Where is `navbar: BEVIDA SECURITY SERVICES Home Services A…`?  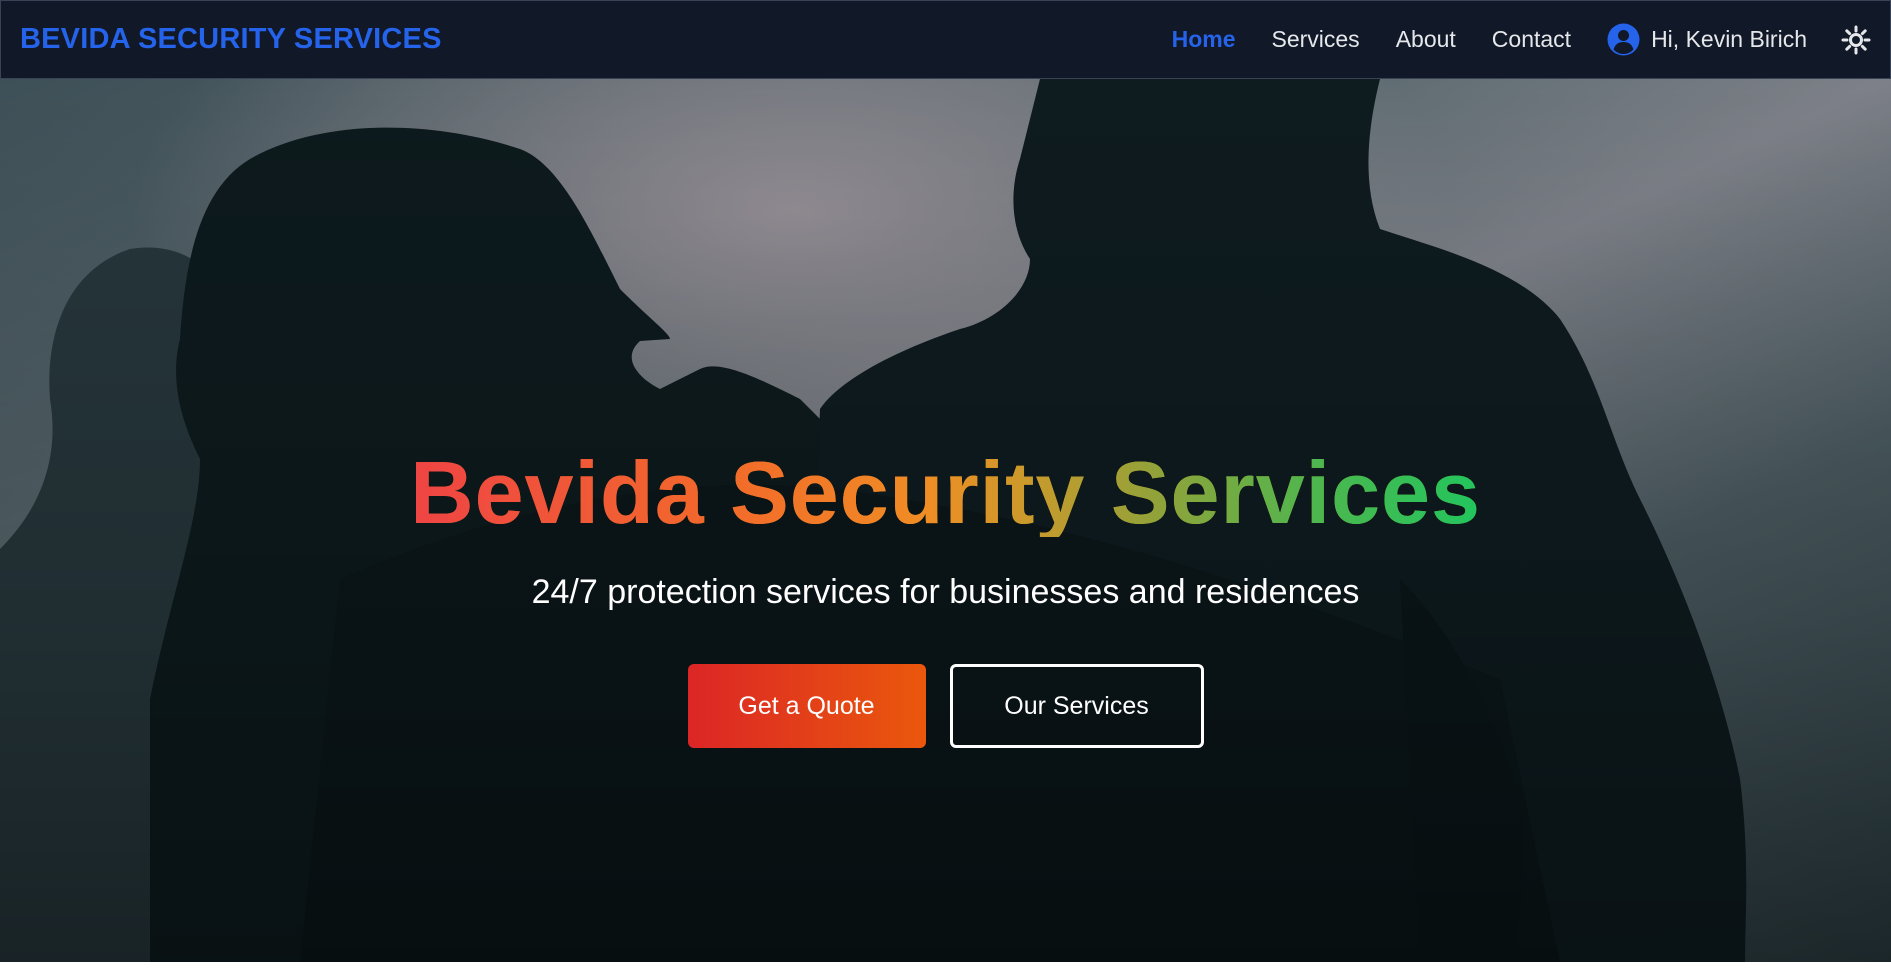
navbar: BEVIDA SECURITY SERVICES Home Services A… is located at coordinates (945, 39).